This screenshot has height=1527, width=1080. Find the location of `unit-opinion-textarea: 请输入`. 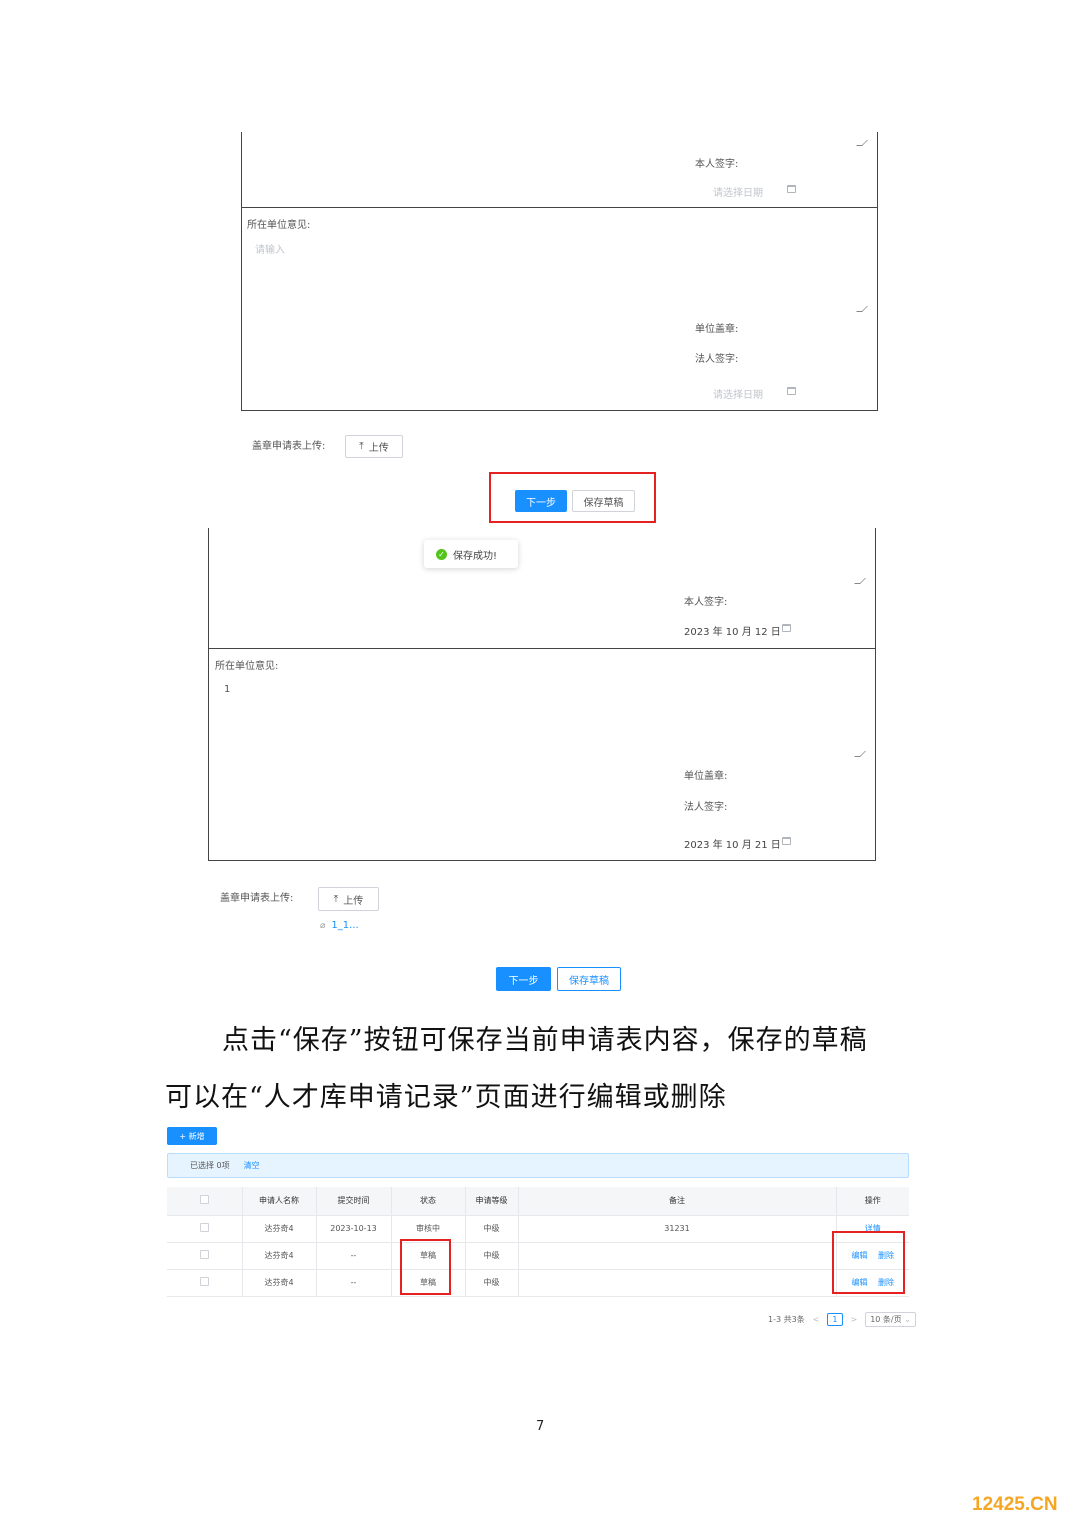

unit-opinion-textarea: 请输入 is located at coordinates (270, 248).